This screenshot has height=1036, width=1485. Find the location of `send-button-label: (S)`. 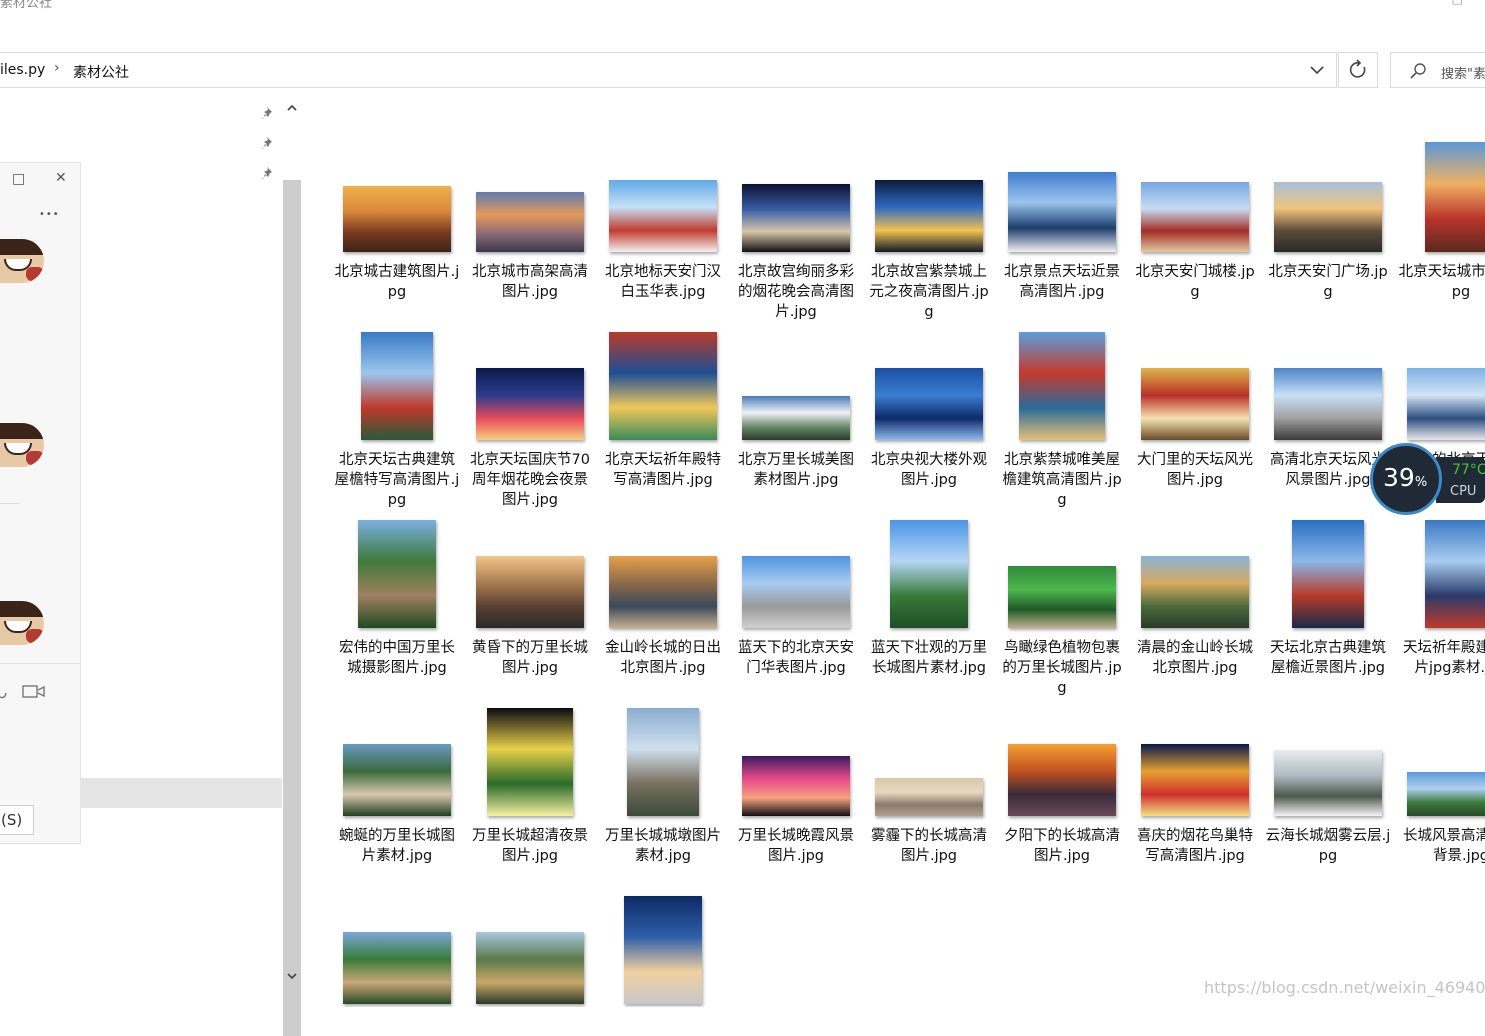

send-button-label: (S) is located at coordinates (12, 820).